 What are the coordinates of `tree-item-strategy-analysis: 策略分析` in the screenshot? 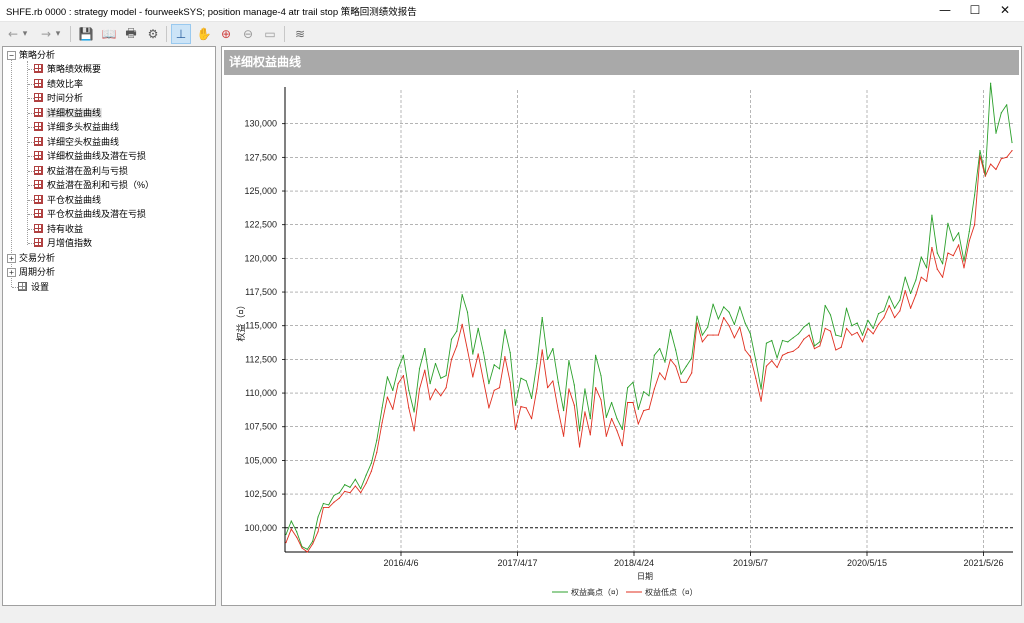 It's located at (37, 55).